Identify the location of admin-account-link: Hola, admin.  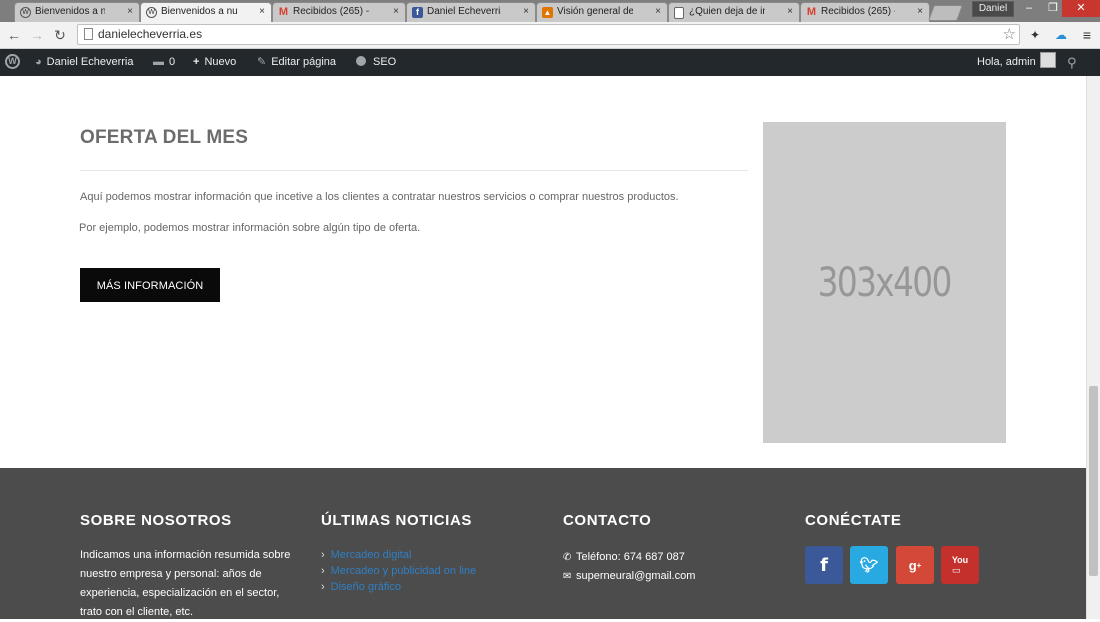
(1016, 62).